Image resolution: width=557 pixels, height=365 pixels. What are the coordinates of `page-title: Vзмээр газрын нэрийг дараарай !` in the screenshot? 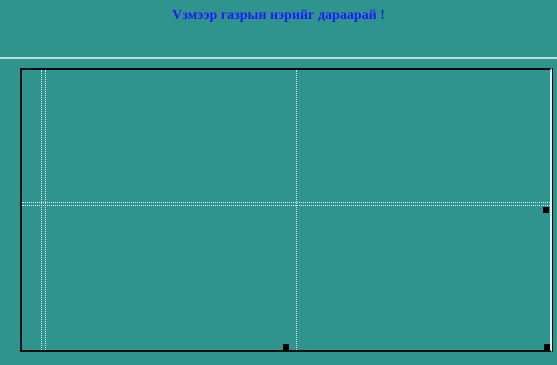 It's located at (278, 15).